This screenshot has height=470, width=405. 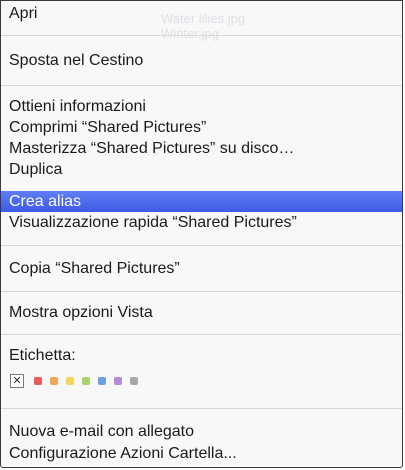 I want to click on no-label-swatch: ✕, so click(x=17, y=381).